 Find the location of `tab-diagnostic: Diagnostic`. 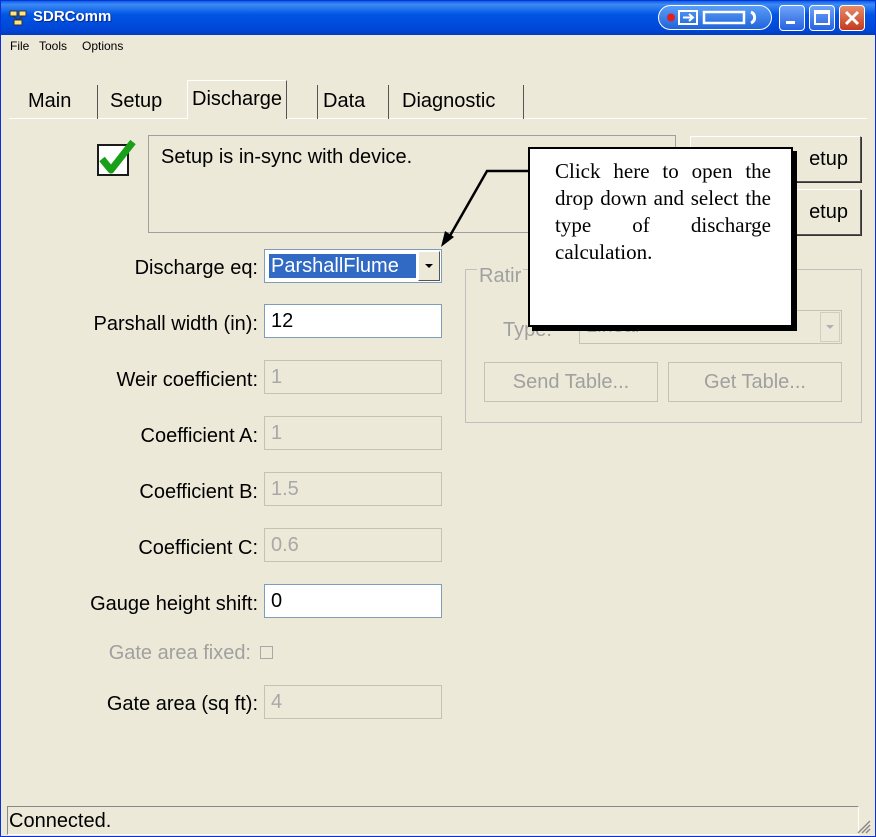

tab-diagnostic: Diagnostic is located at coordinates (448, 101).